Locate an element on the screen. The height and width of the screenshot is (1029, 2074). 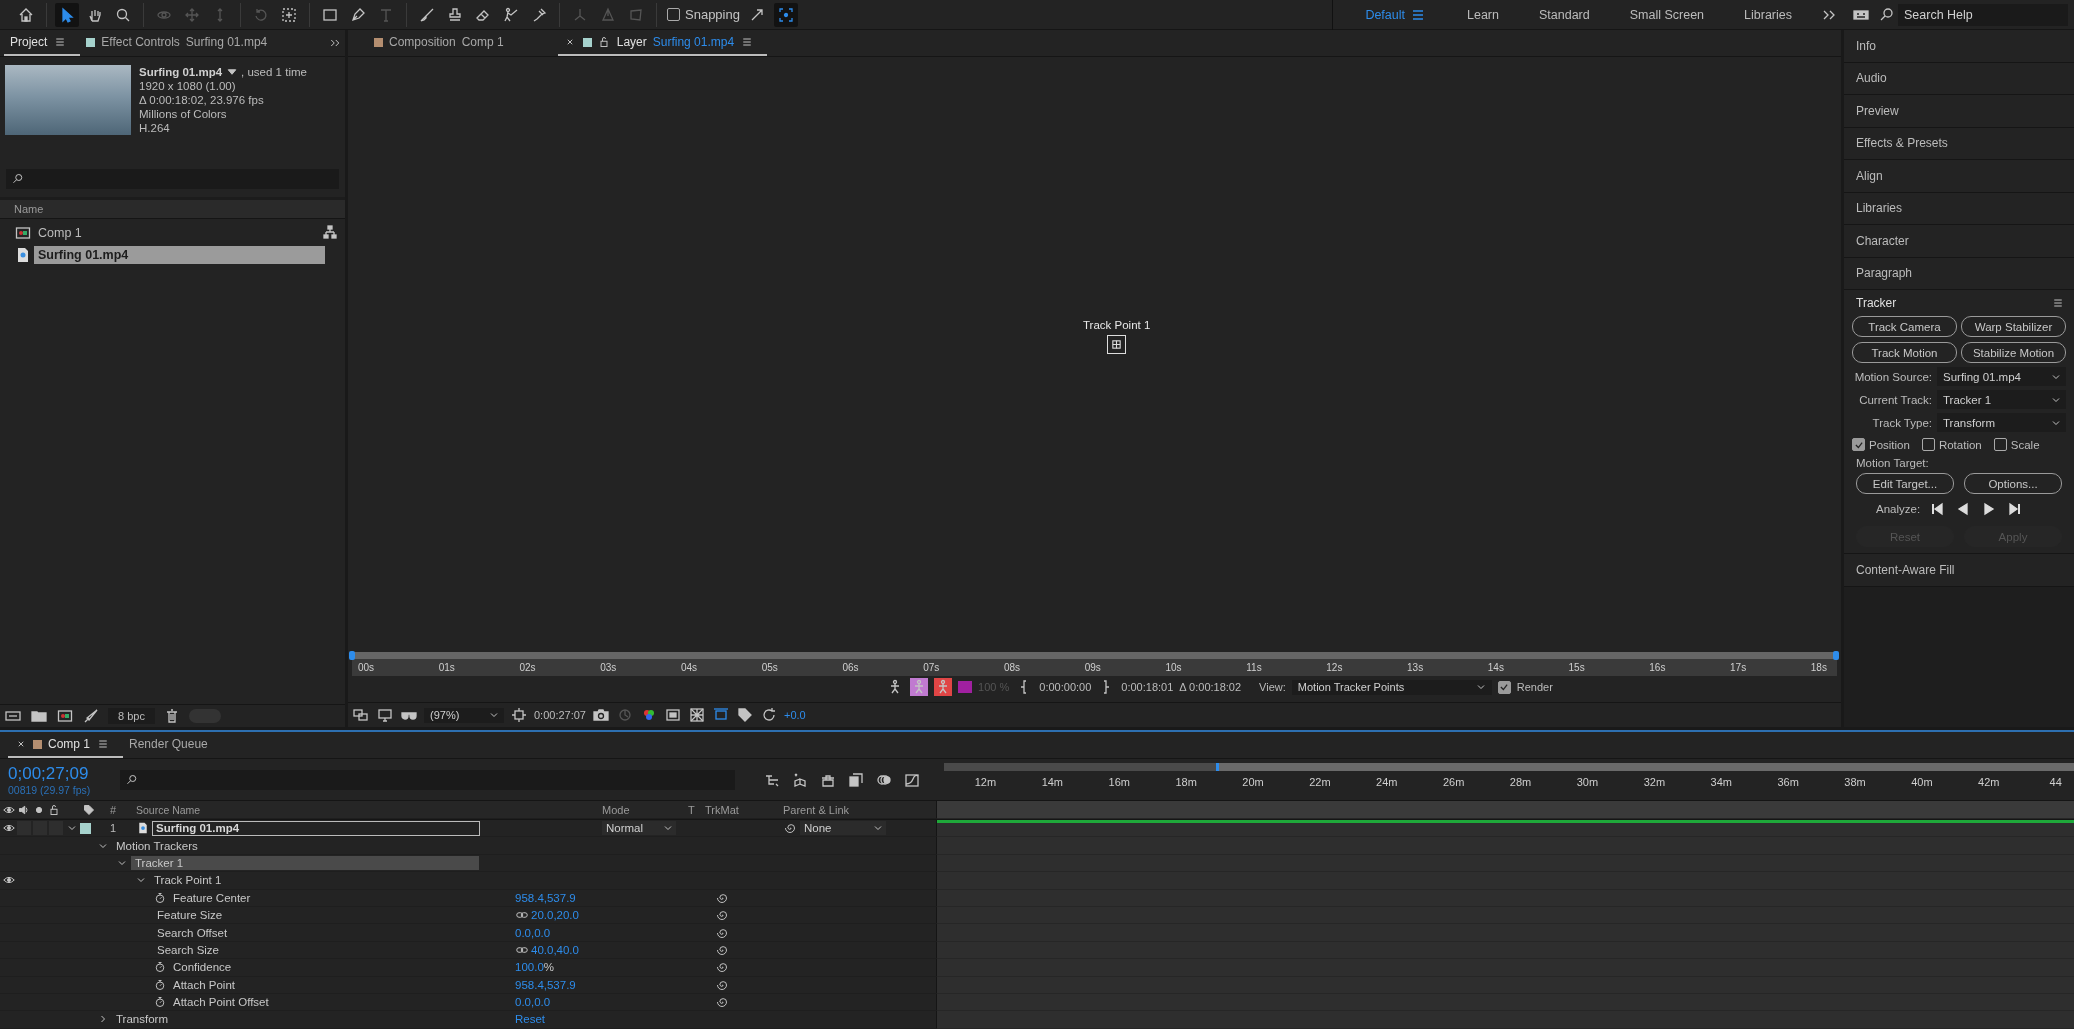
property-value: Reset is located at coordinates (530, 1019).